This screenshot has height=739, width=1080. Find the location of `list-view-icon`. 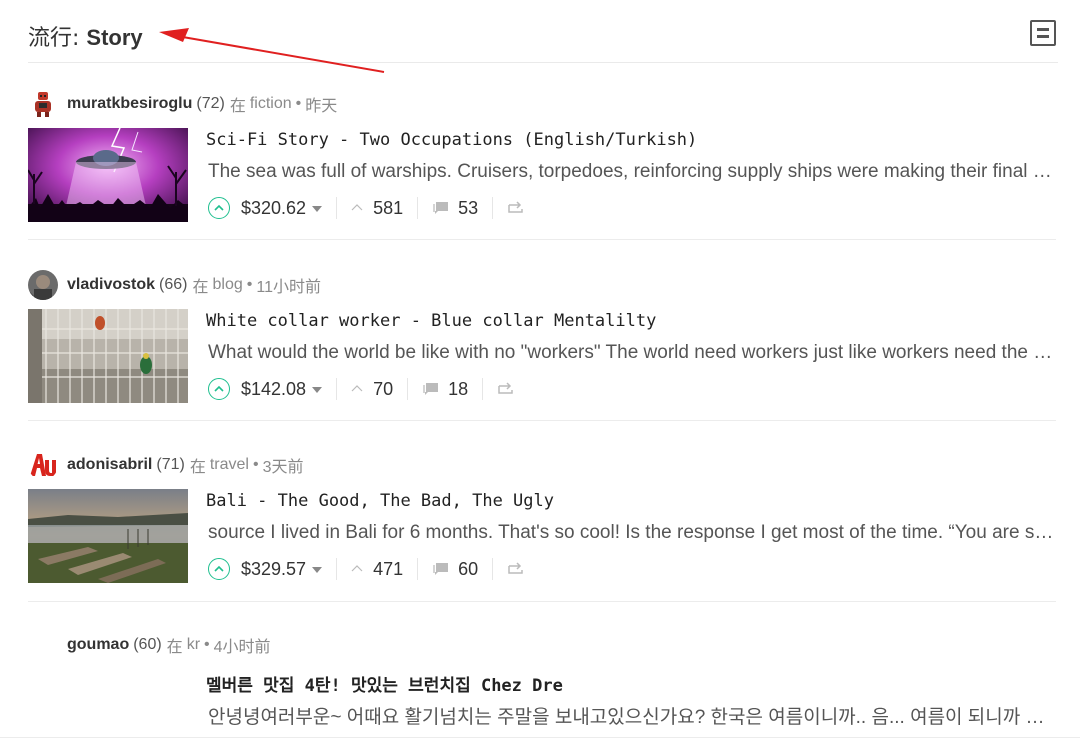

list-view-icon is located at coordinates (1043, 33).